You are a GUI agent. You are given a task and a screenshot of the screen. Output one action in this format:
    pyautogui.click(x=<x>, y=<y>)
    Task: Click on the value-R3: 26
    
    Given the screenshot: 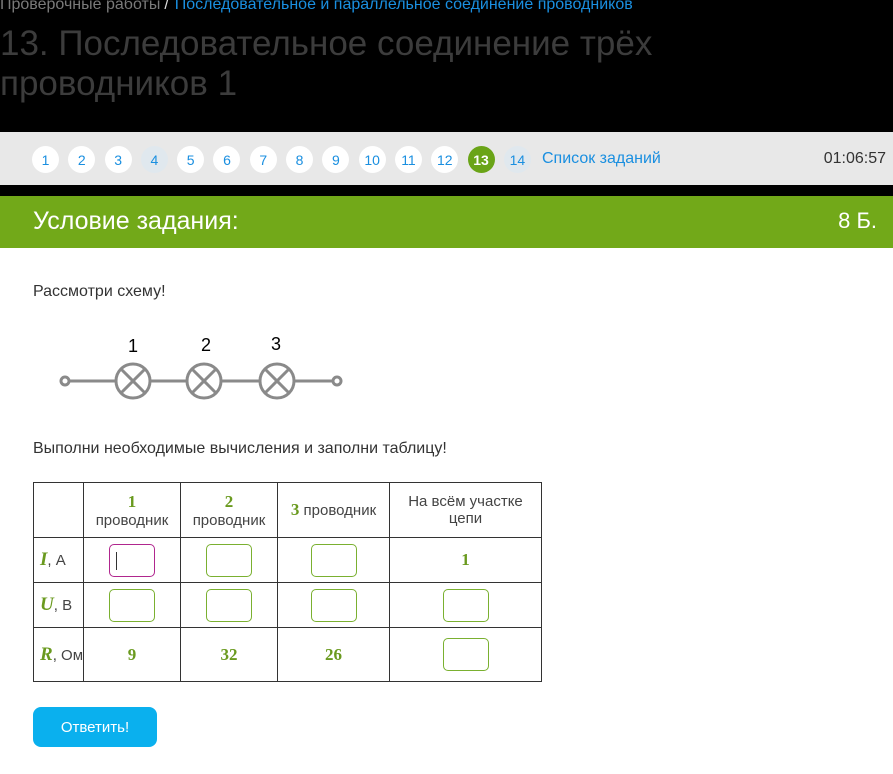 What is the action you would take?
    pyautogui.click(x=333, y=654)
    